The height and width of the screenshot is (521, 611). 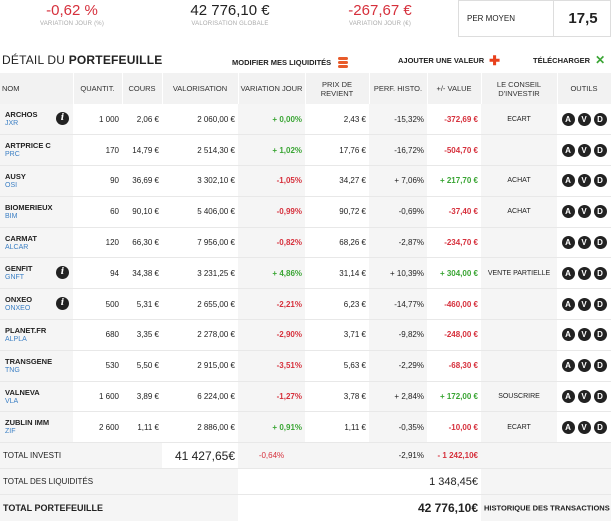 What do you see at coordinates (98, 88) in the screenshot?
I see `column-header-quantite: QUANTIT.` at bounding box center [98, 88].